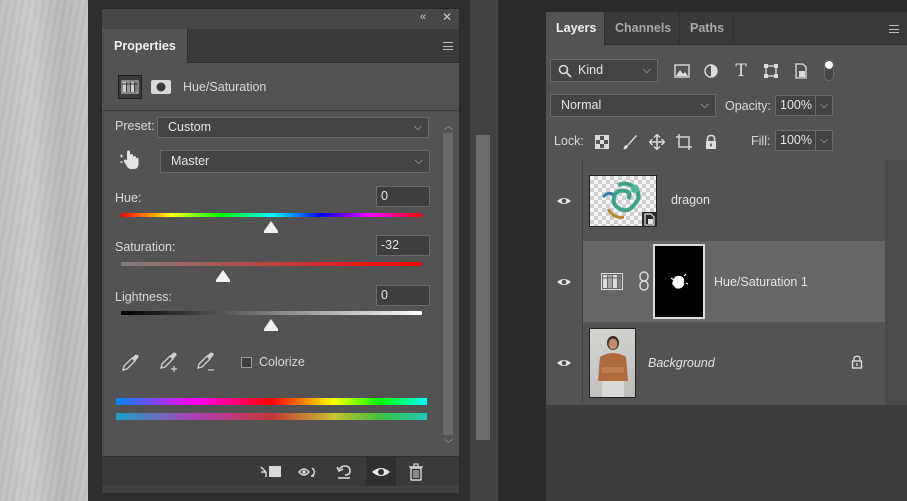 The height and width of the screenshot is (501, 907). Describe the element at coordinates (403, 295) in the screenshot. I see `lightness-input: 0` at that location.